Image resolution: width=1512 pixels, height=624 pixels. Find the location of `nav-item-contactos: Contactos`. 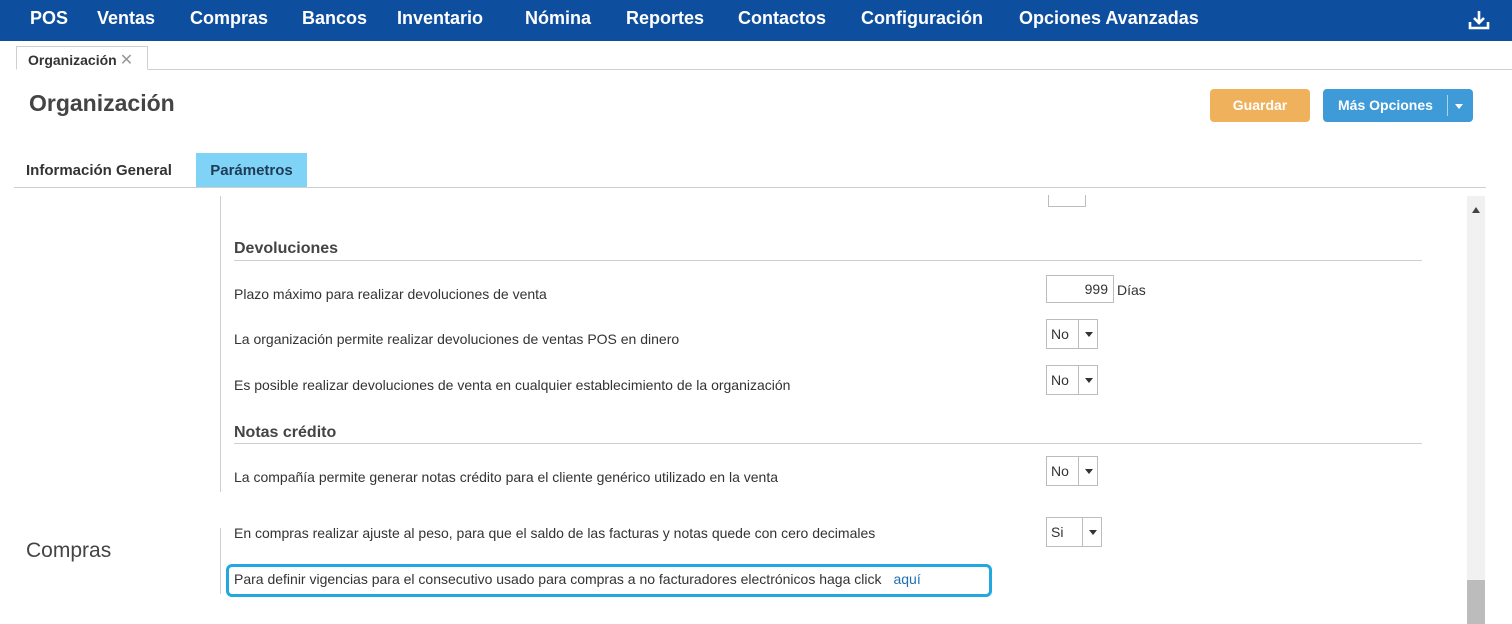

nav-item-contactos: Contactos is located at coordinates (782, 18).